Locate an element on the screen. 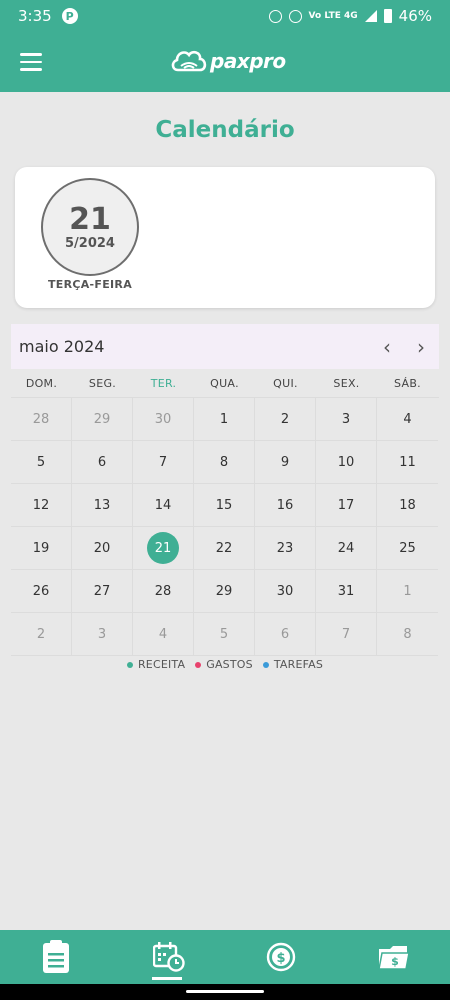 This screenshot has width=450, height=1000. calendar-legend: RECEITA GASTOS TAREFAS is located at coordinates (225, 664).